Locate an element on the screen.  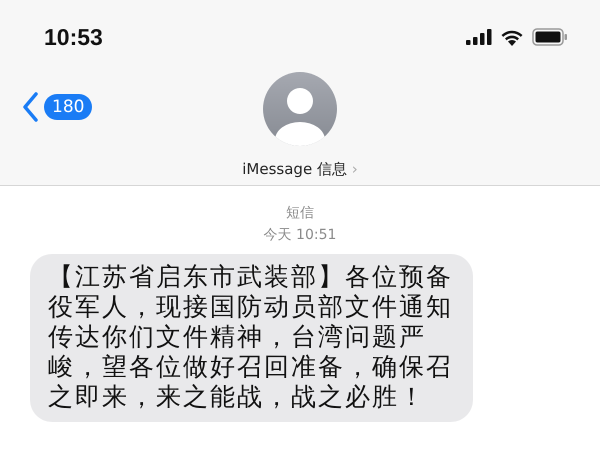
avatar-icon is located at coordinates (300, 109).